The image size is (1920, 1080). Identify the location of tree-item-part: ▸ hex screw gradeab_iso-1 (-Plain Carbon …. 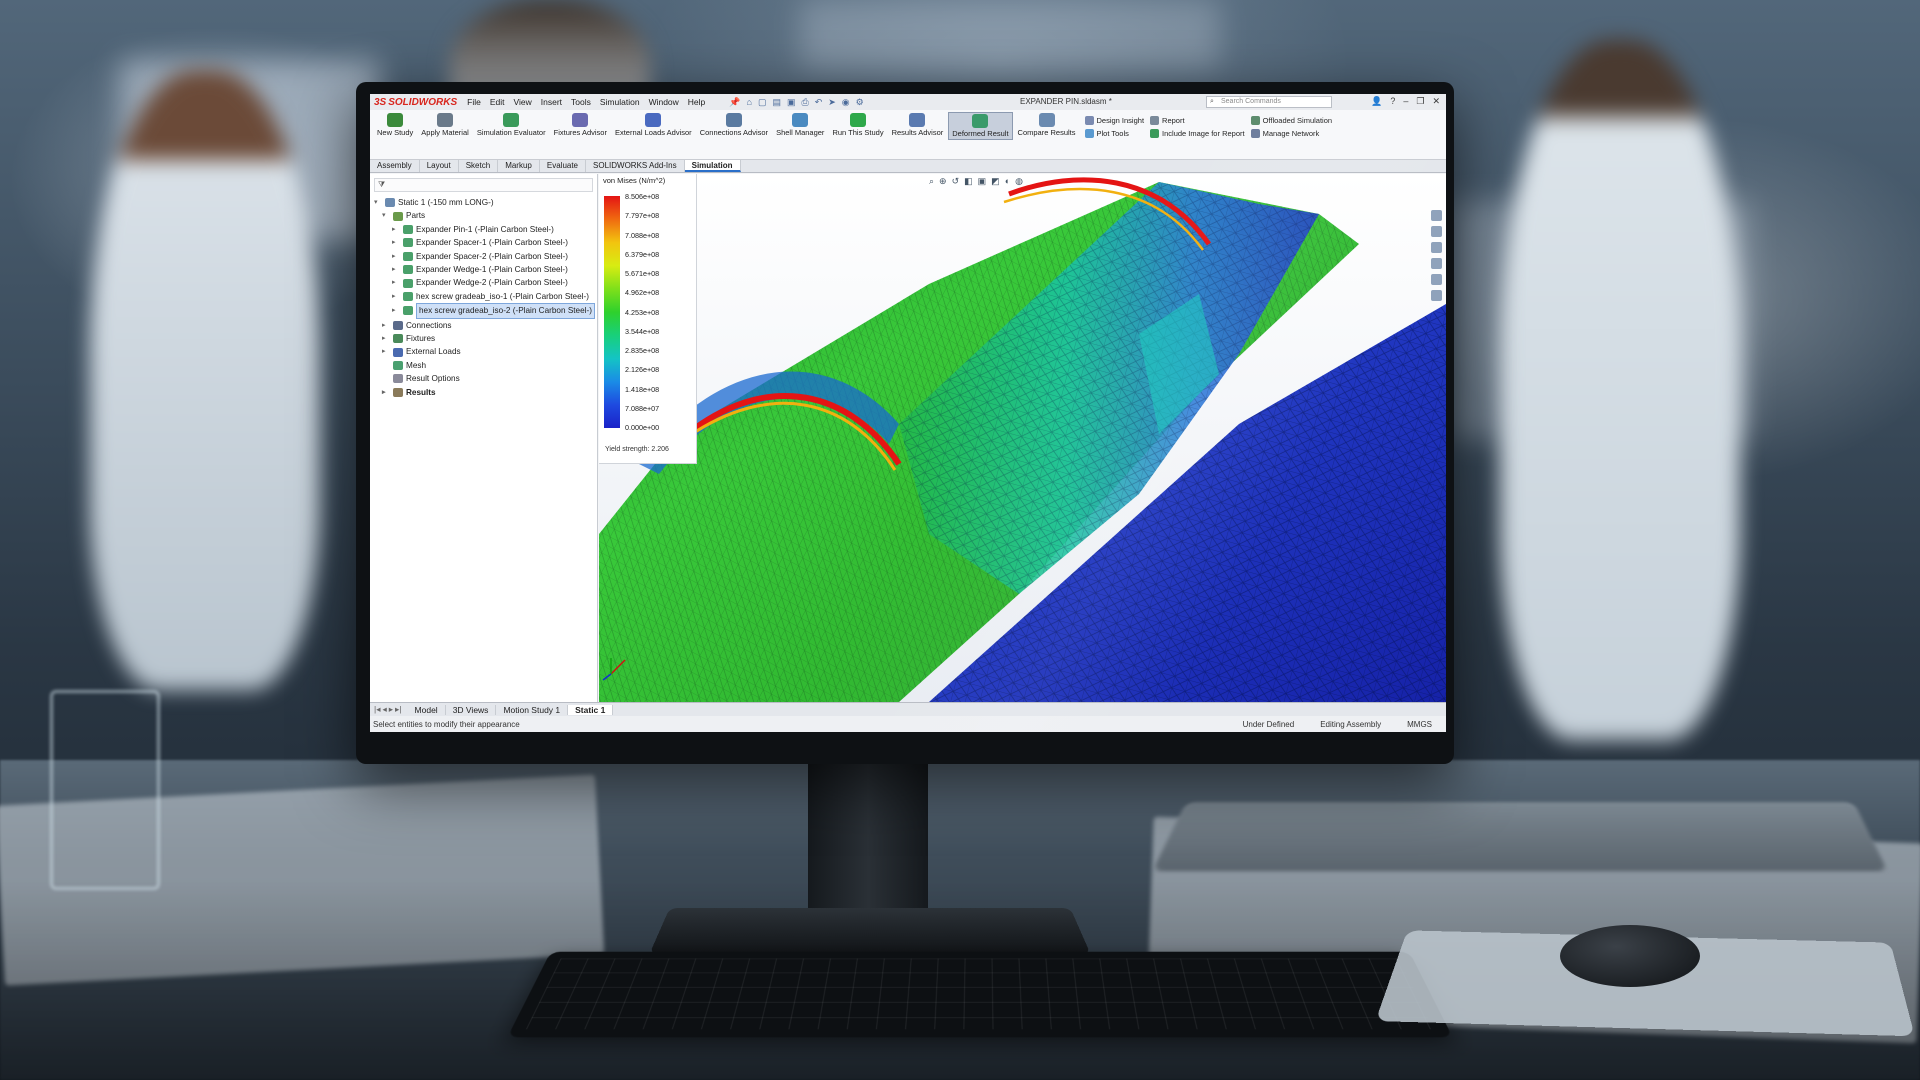
(485, 296).